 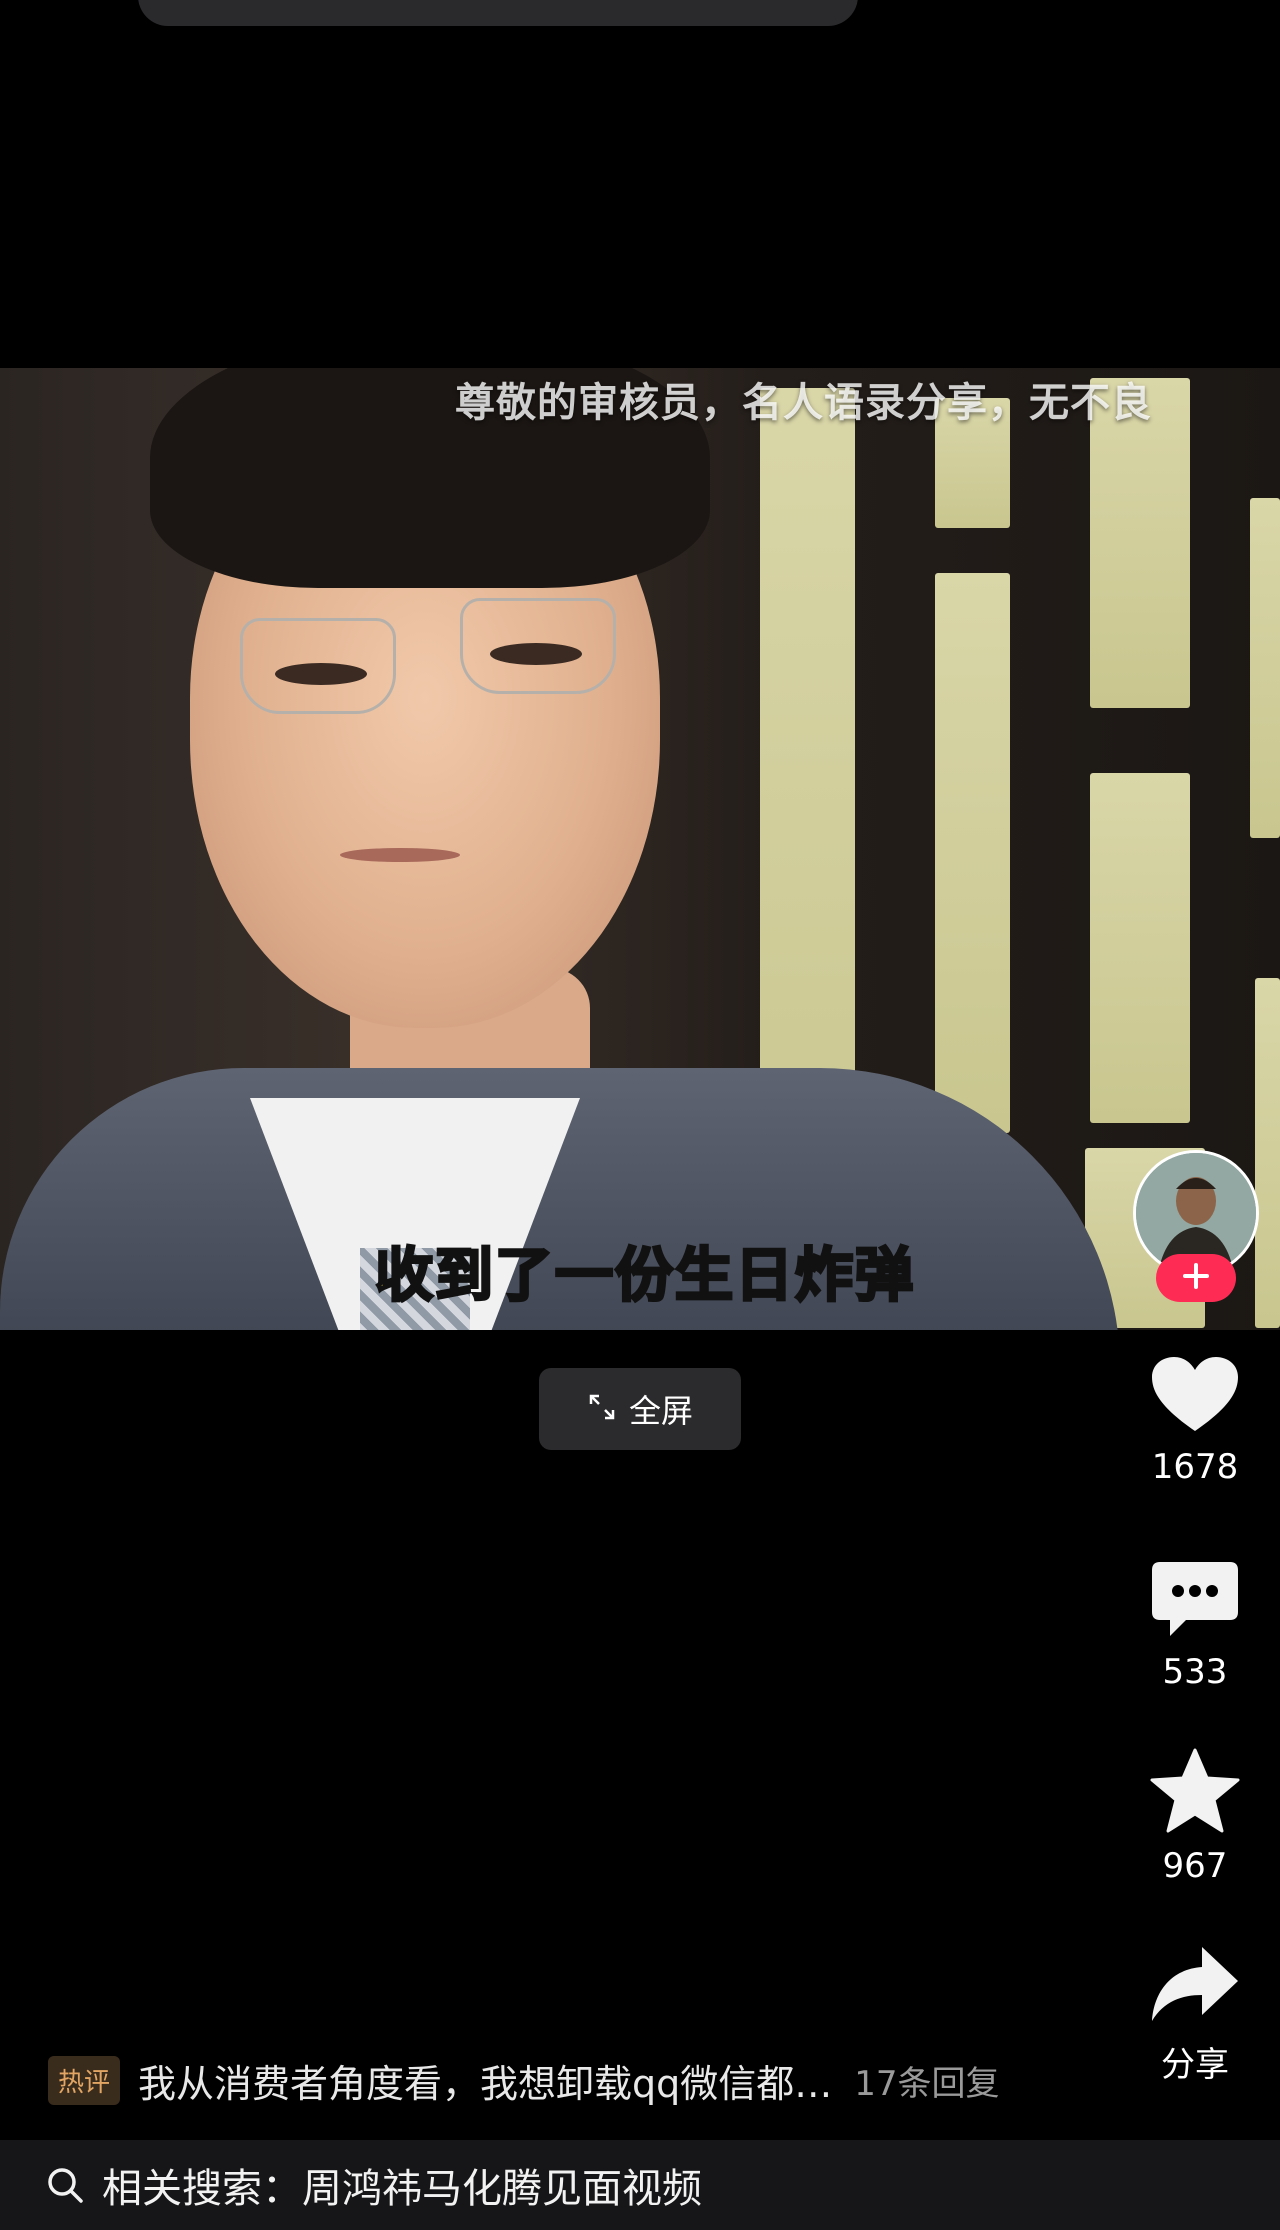 What do you see at coordinates (660, 1411) in the screenshot?
I see `fullscreen-label: 全屏` at bounding box center [660, 1411].